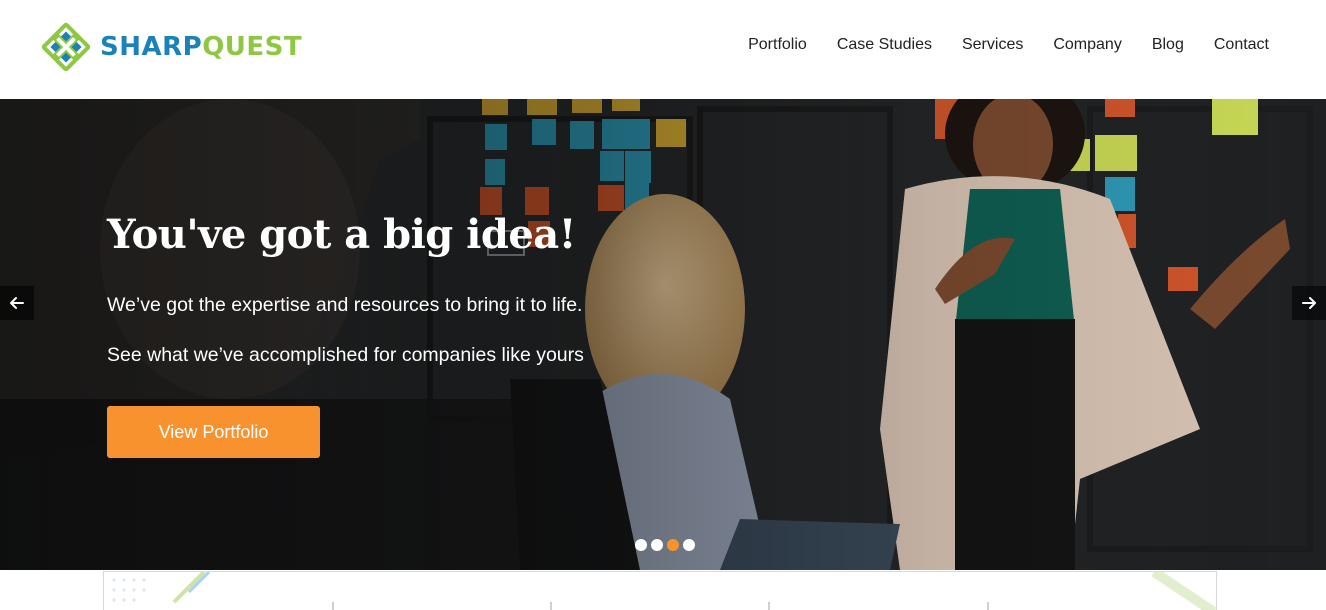  I want to click on slider-prev-button, so click(17, 303).